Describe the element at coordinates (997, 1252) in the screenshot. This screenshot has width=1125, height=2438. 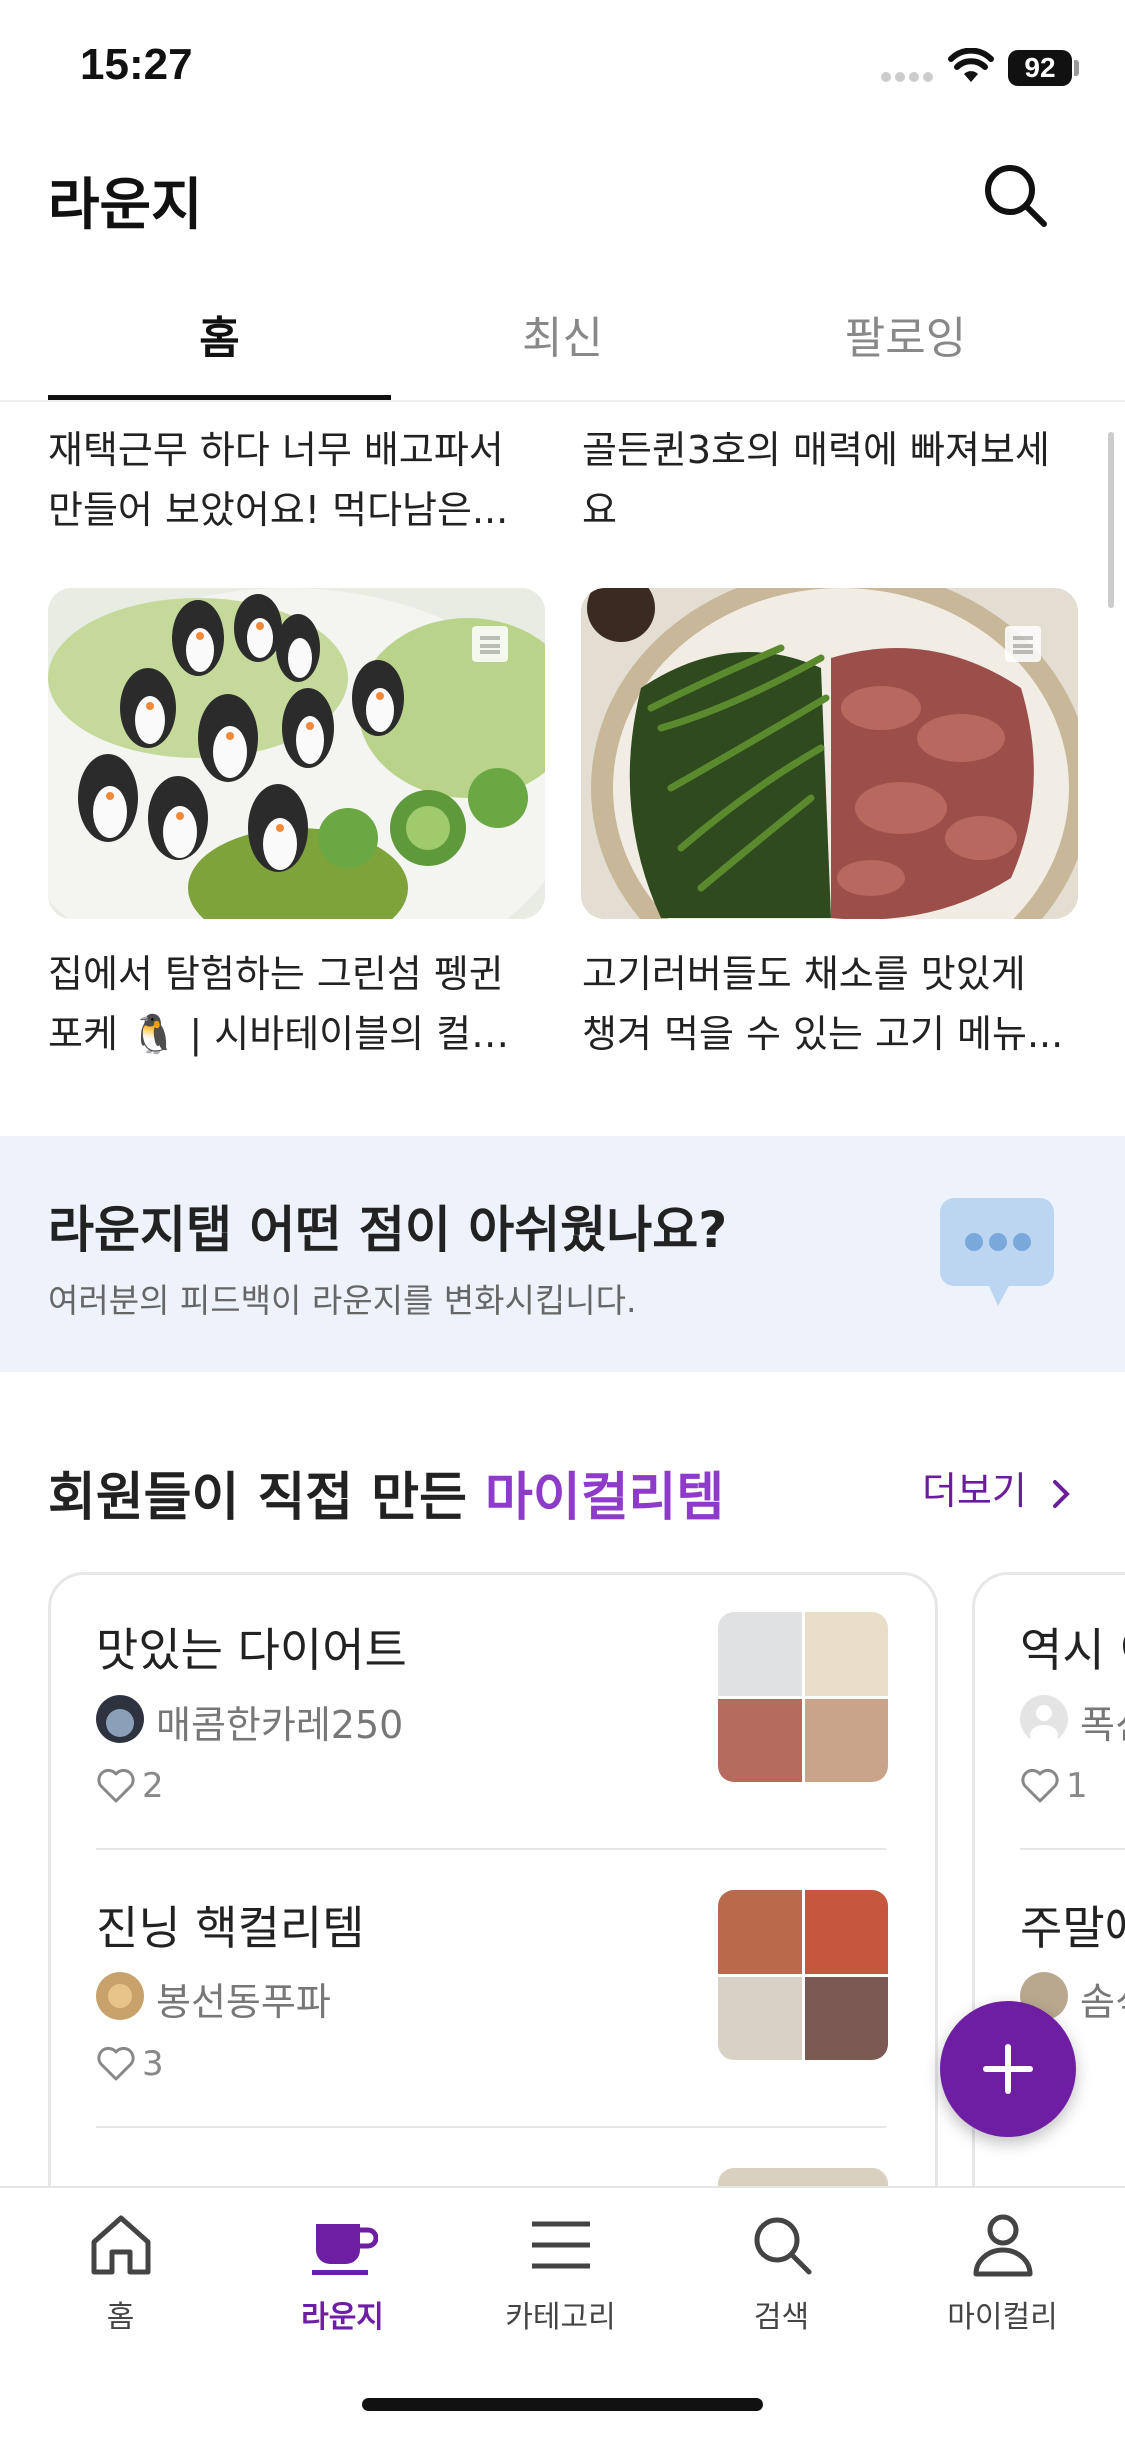
I see `chat-bubble-icon` at that location.